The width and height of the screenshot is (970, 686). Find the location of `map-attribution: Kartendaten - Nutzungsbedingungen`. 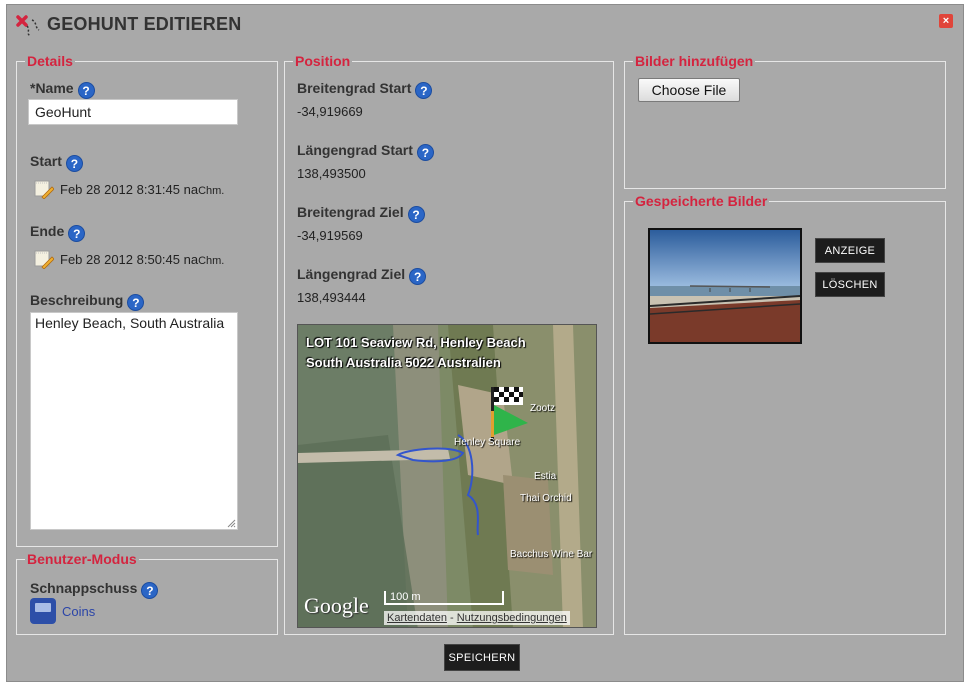

map-attribution: Kartendaten - Nutzungsbedingungen is located at coordinates (477, 618).